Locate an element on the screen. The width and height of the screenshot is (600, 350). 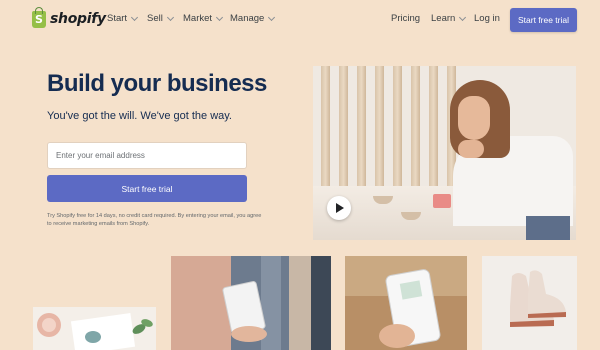
play-icon is located at coordinates (340, 208).